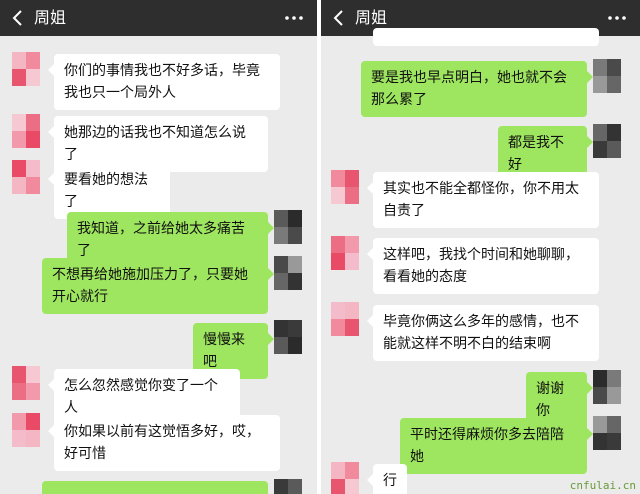 The width and height of the screenshot is (640, 494). I want to click on incoming-message-bubble: 其实也不能全都怪你，你不用太自责了, so click(483, 200).